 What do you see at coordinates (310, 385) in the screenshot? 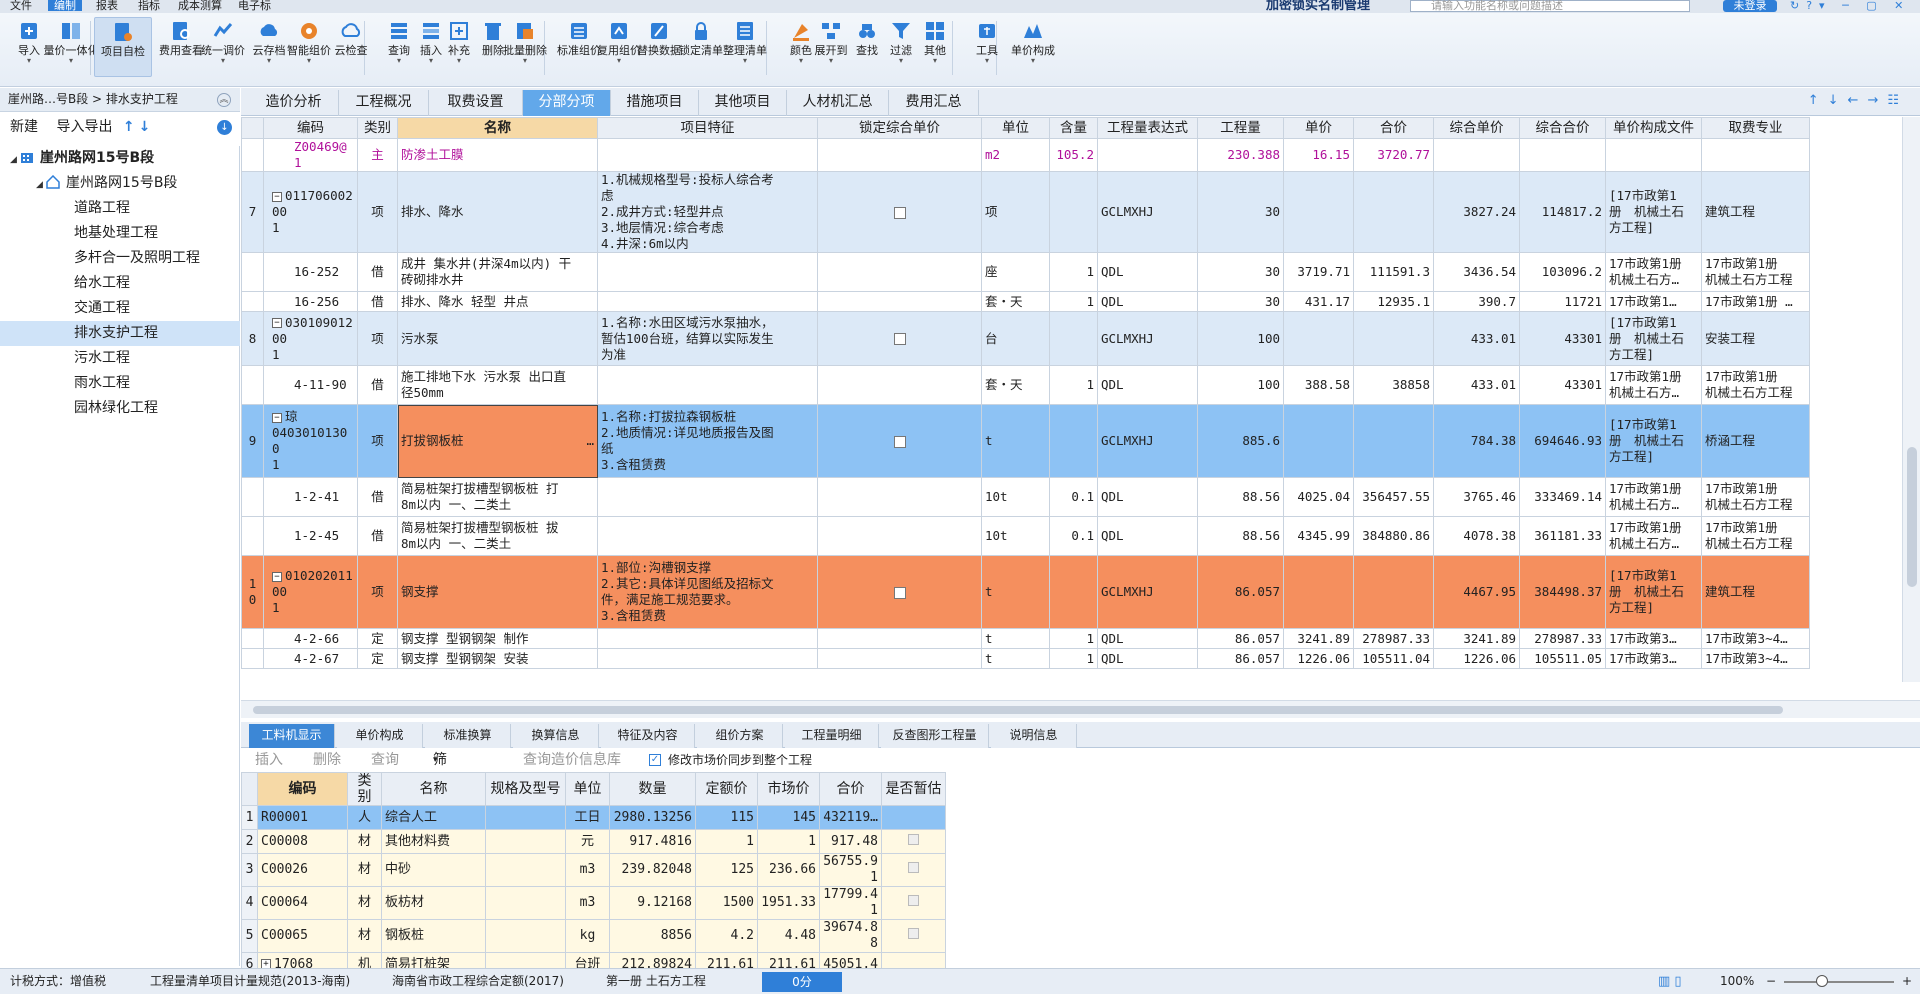
I see `cell-code: 4-11-90` at bounding box center [310, 385].